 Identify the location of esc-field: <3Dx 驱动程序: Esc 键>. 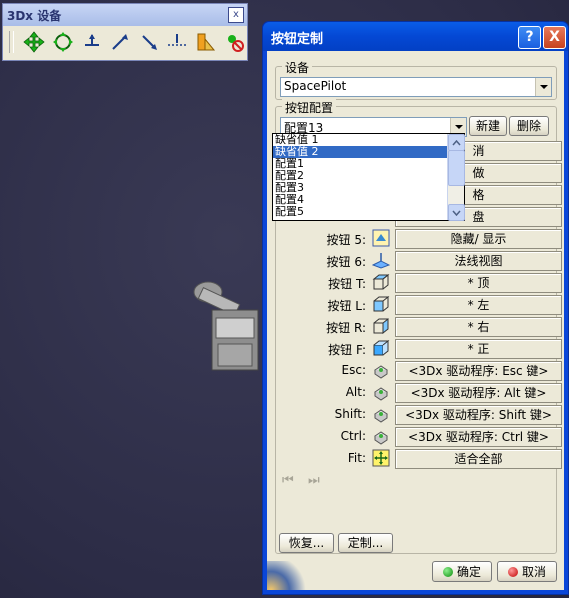
(478, 371).